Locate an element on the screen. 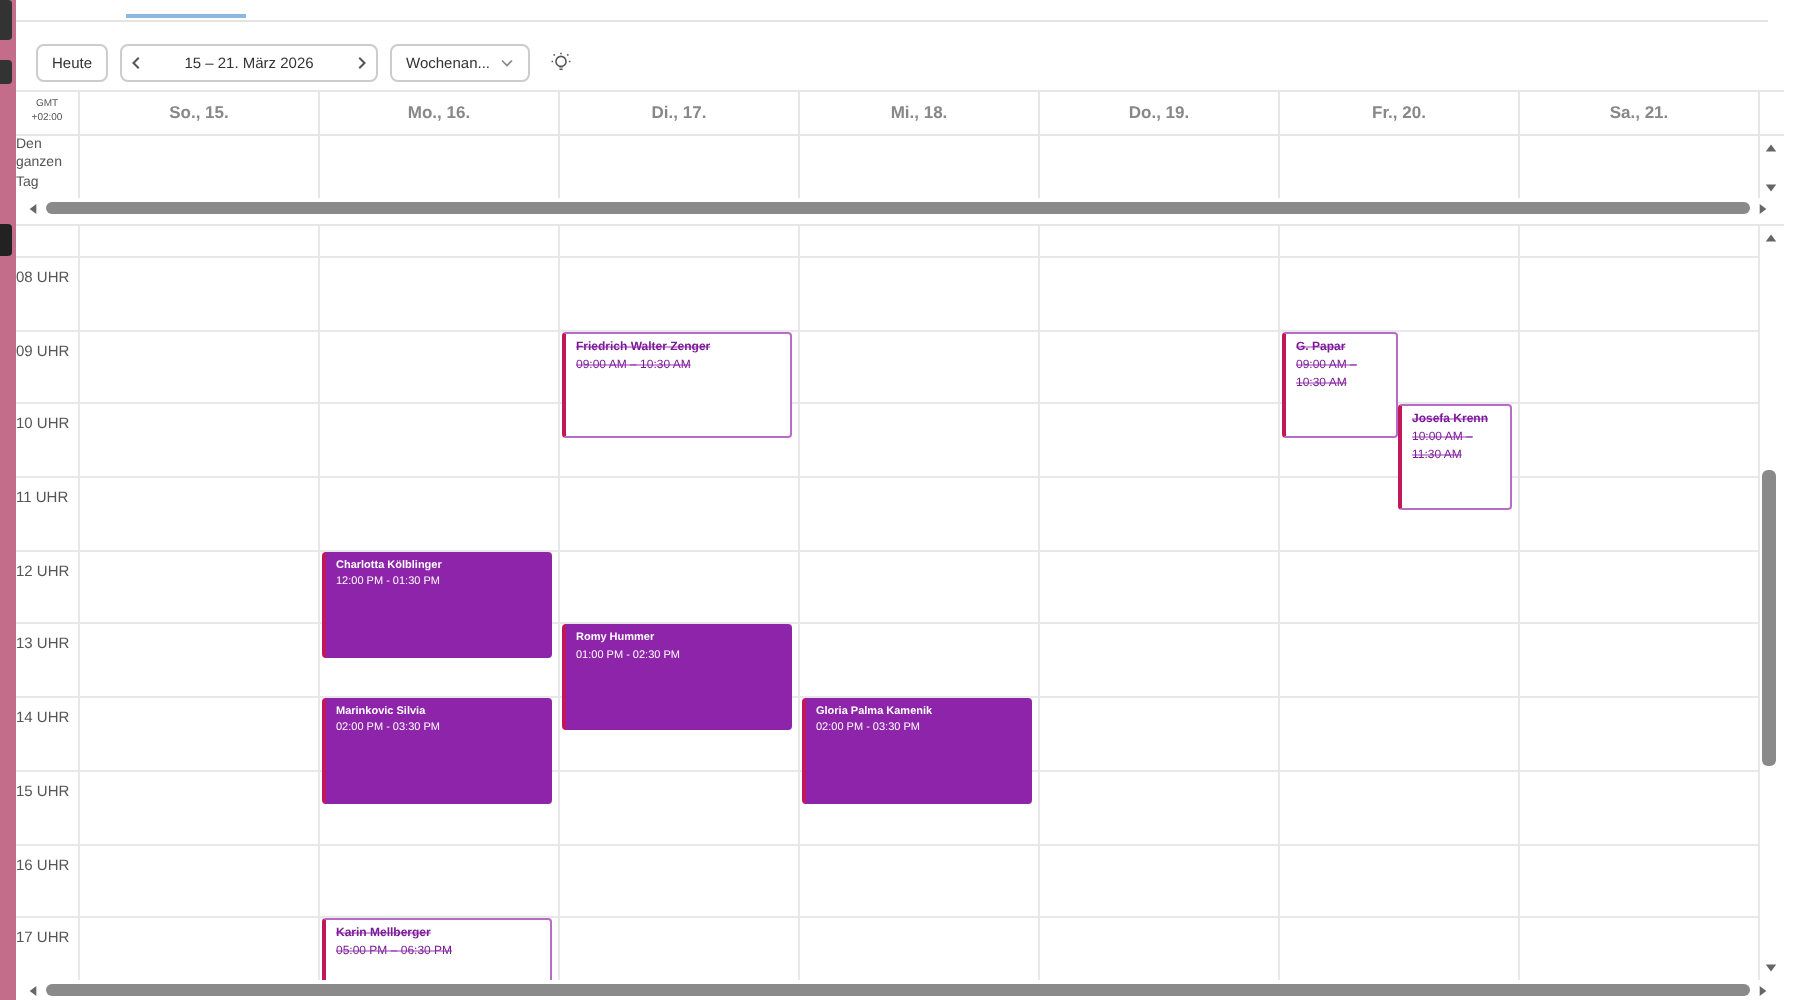  day-header: Mi., 18. is located at coordinates (920, 113).